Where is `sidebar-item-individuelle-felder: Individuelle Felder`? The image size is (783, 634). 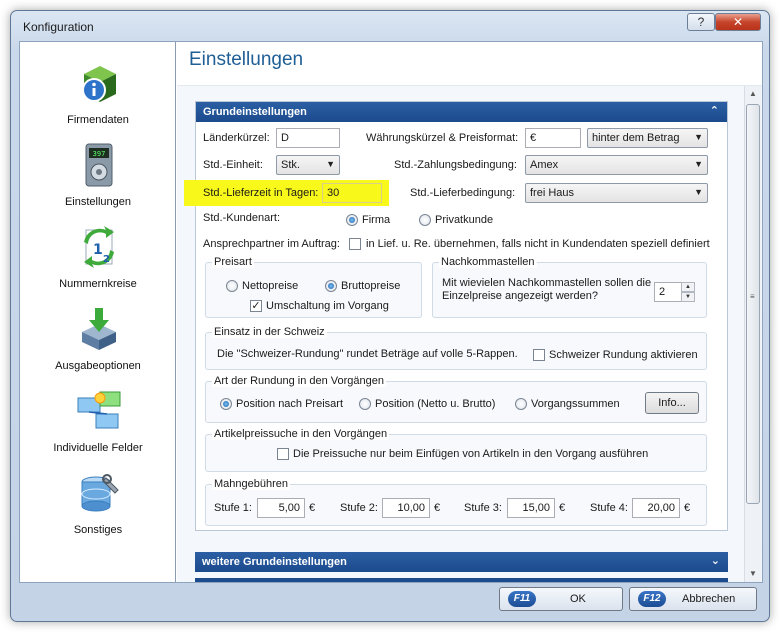
sidebar-item-individuelle-felder: Individuelle Felder is located at coordinates (98, 429).